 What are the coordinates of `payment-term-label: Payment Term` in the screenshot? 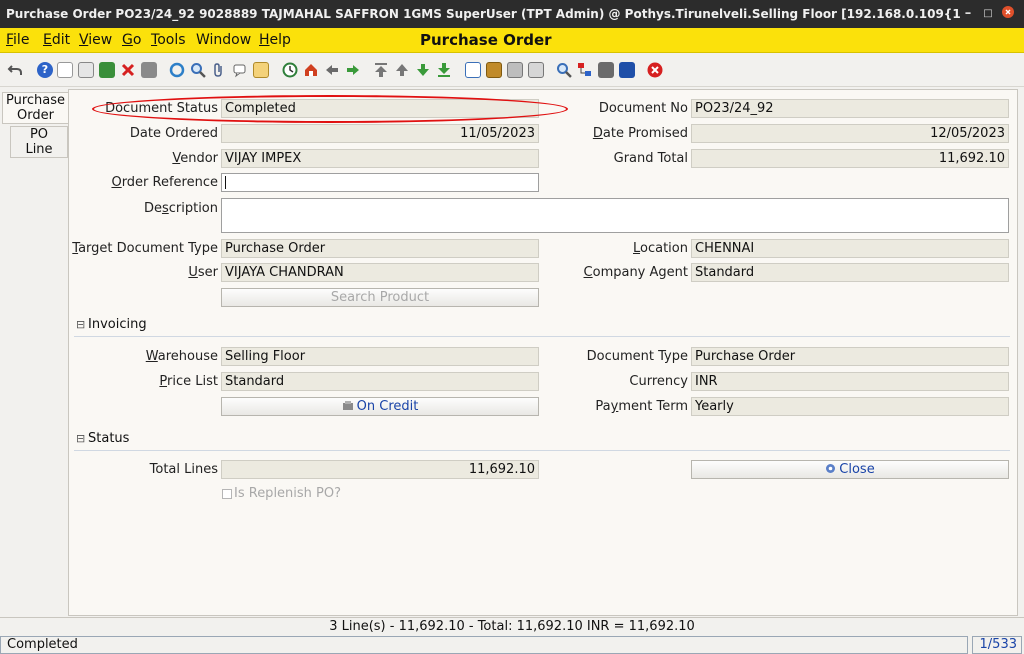 It's located at (641, 406).